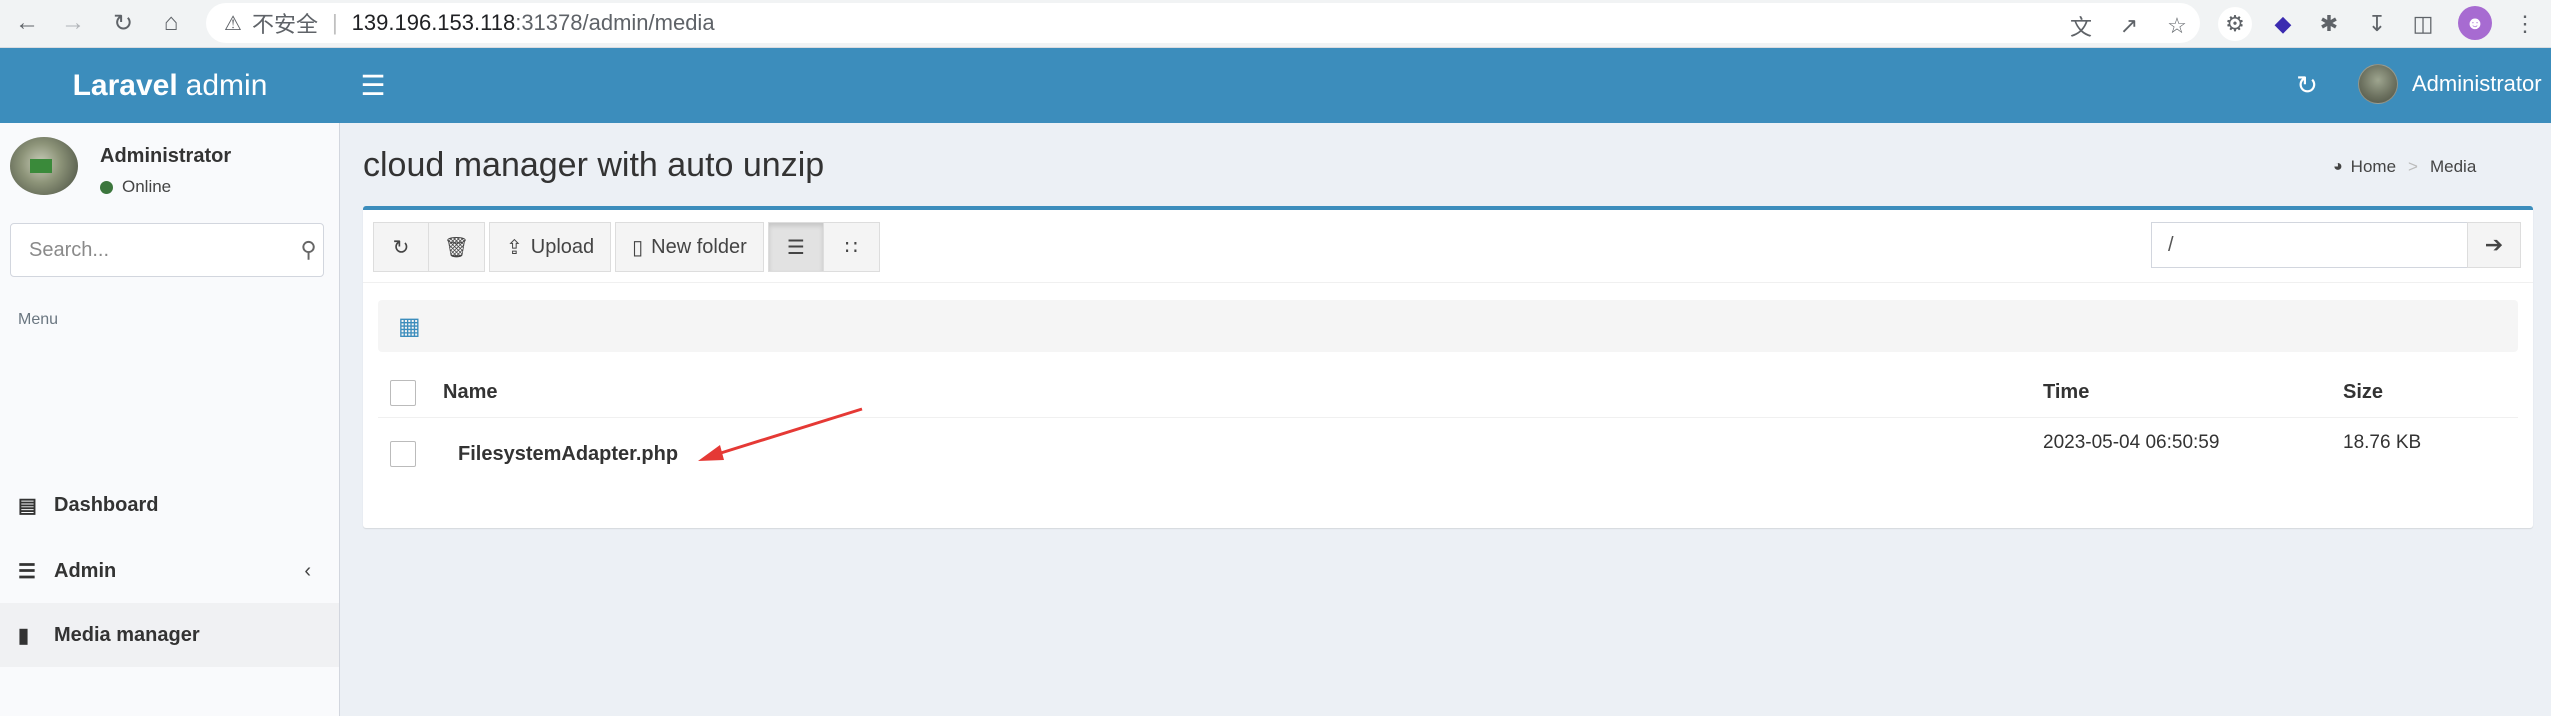  I want to click on user-status: Online, so click(135, 187).